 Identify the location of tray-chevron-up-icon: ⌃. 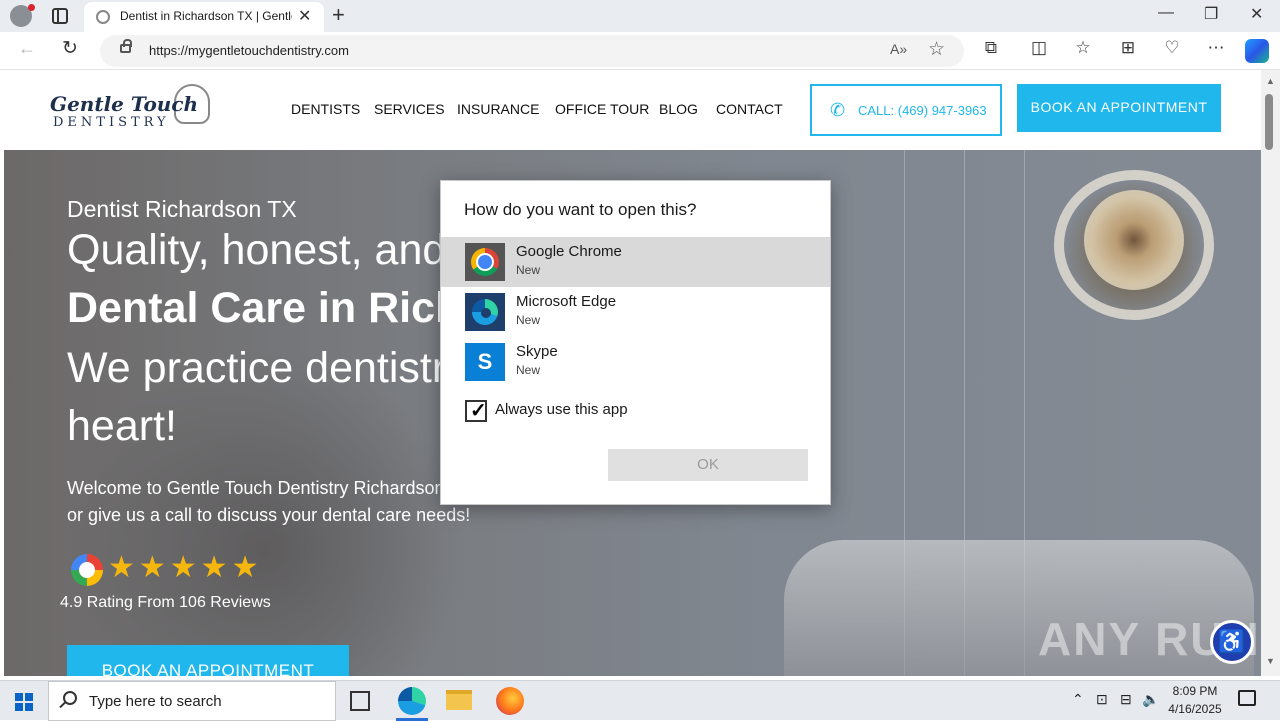
(1078, 699).